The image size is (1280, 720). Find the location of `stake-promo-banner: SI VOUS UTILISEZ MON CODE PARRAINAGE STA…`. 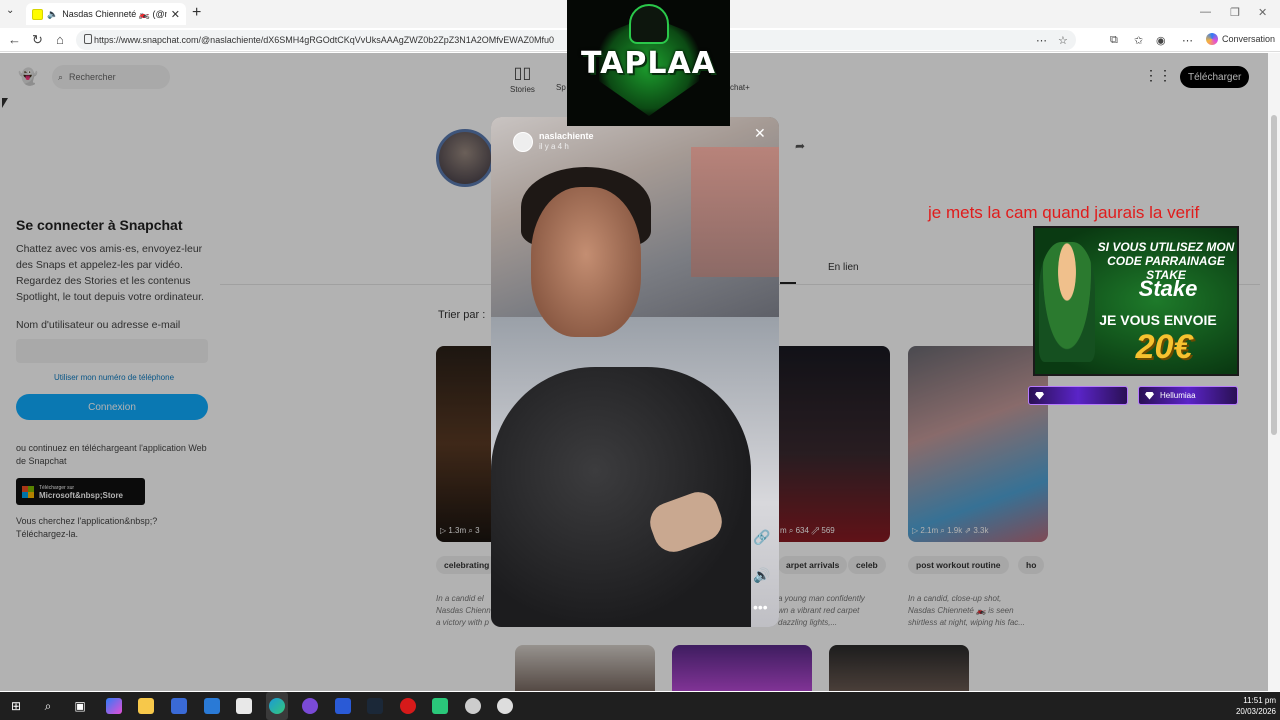

stake-promo-banner: SI VOUS UTILISEZ MON CODE PARRAINAGE STA… is located at coordinates (1136, 301).